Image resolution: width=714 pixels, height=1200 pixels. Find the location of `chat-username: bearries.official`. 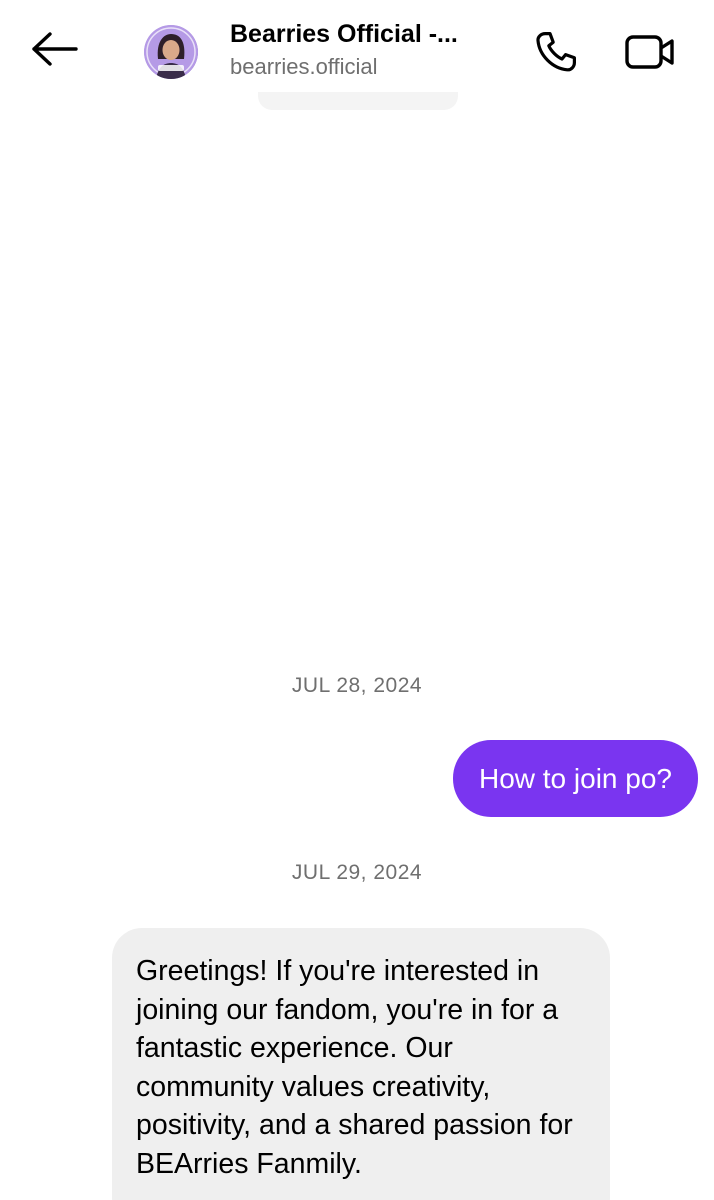

chat-username: bearries.official is located at coordinates (304, 66).